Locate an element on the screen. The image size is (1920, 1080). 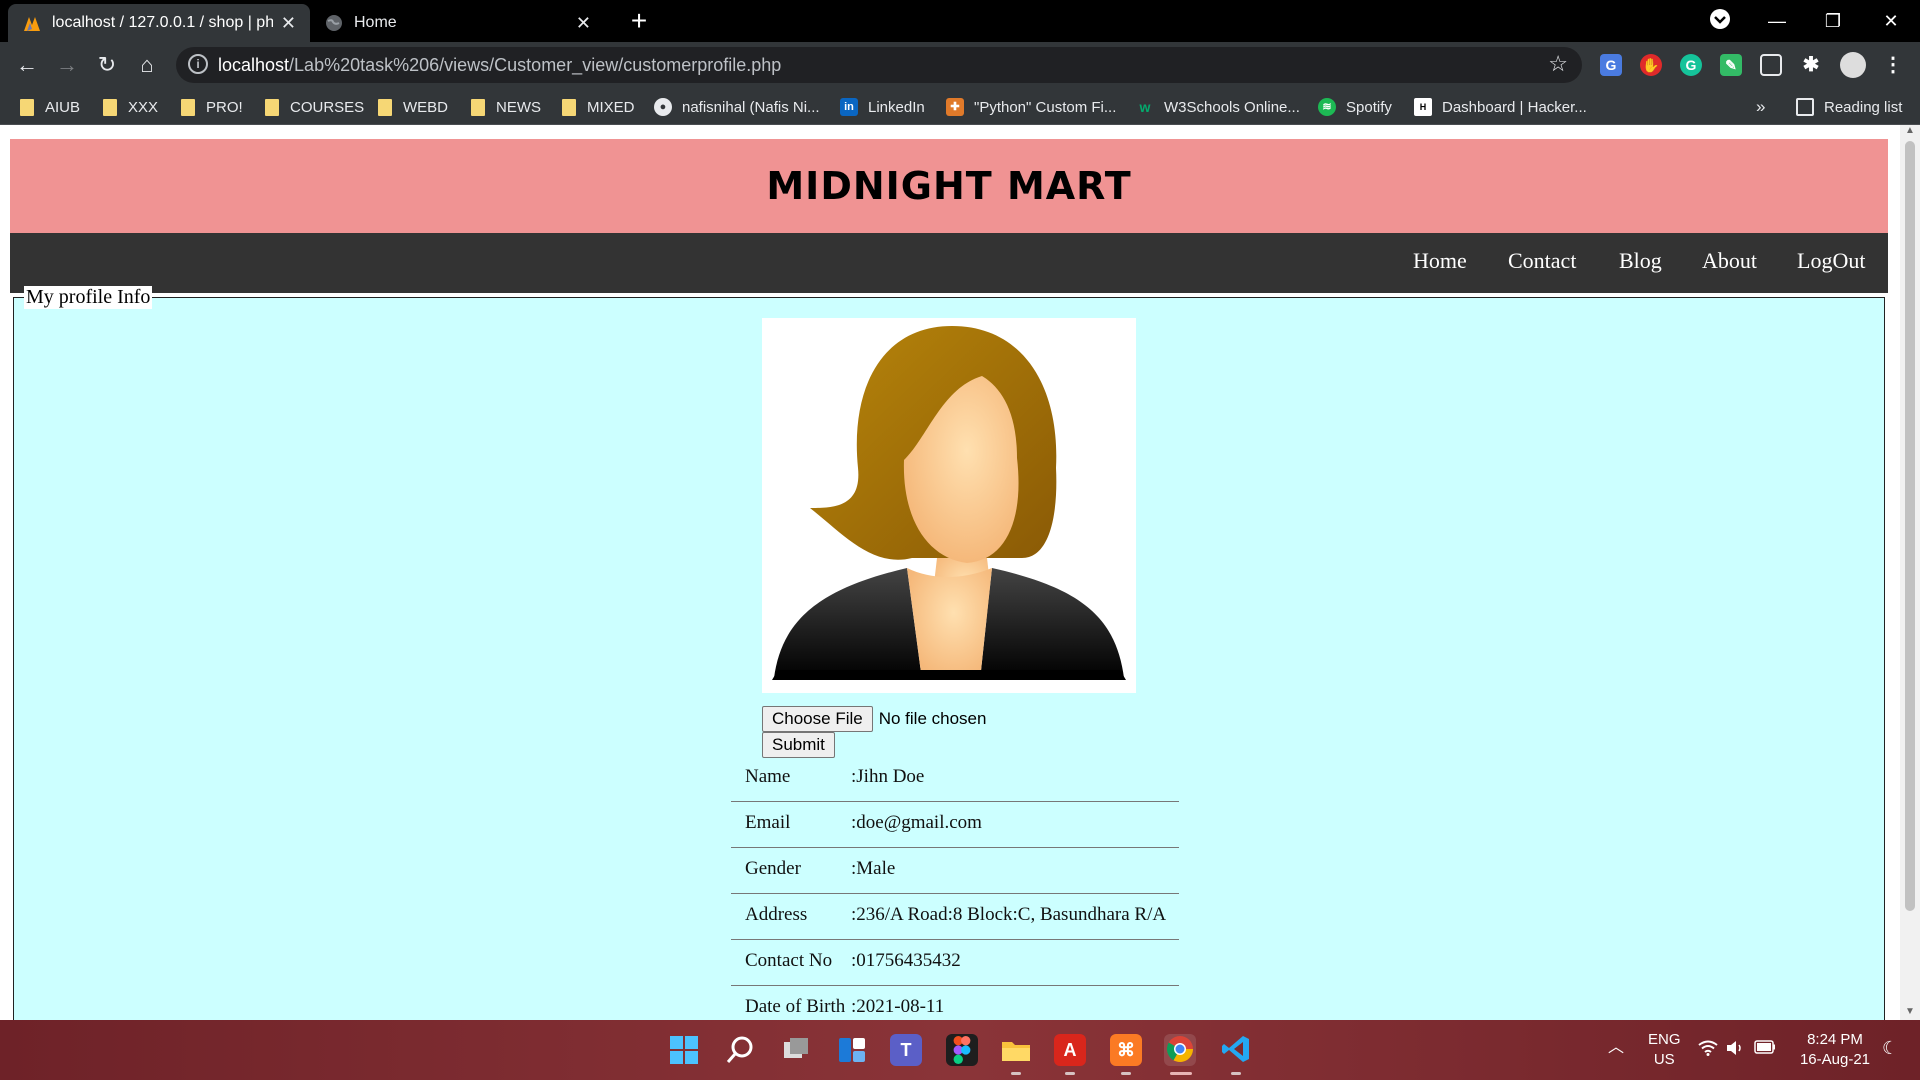
file-explorer-icon is located at coordinates (1016, 1050).